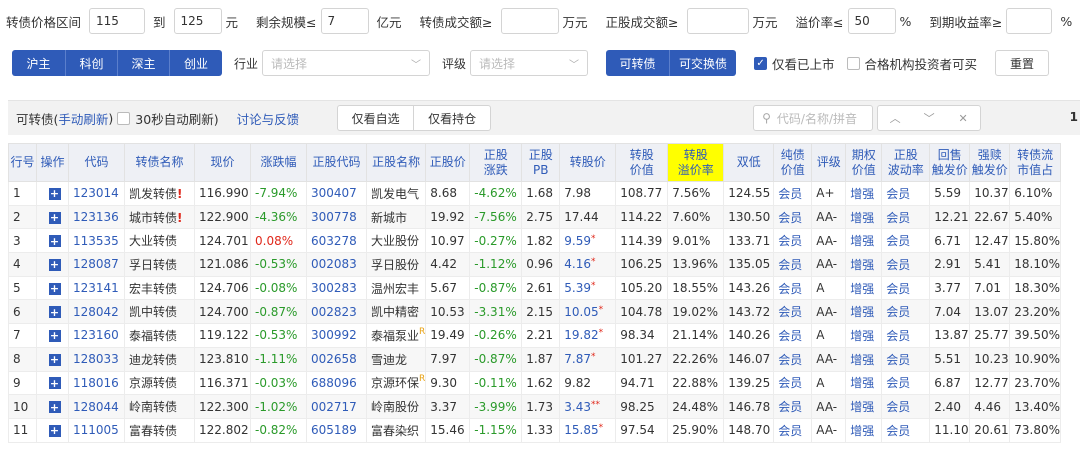 The height and width of the screenshot is (454, 1080). I want to click on column-header-conv-premium: 转股 溢价率, so click(696, 162).